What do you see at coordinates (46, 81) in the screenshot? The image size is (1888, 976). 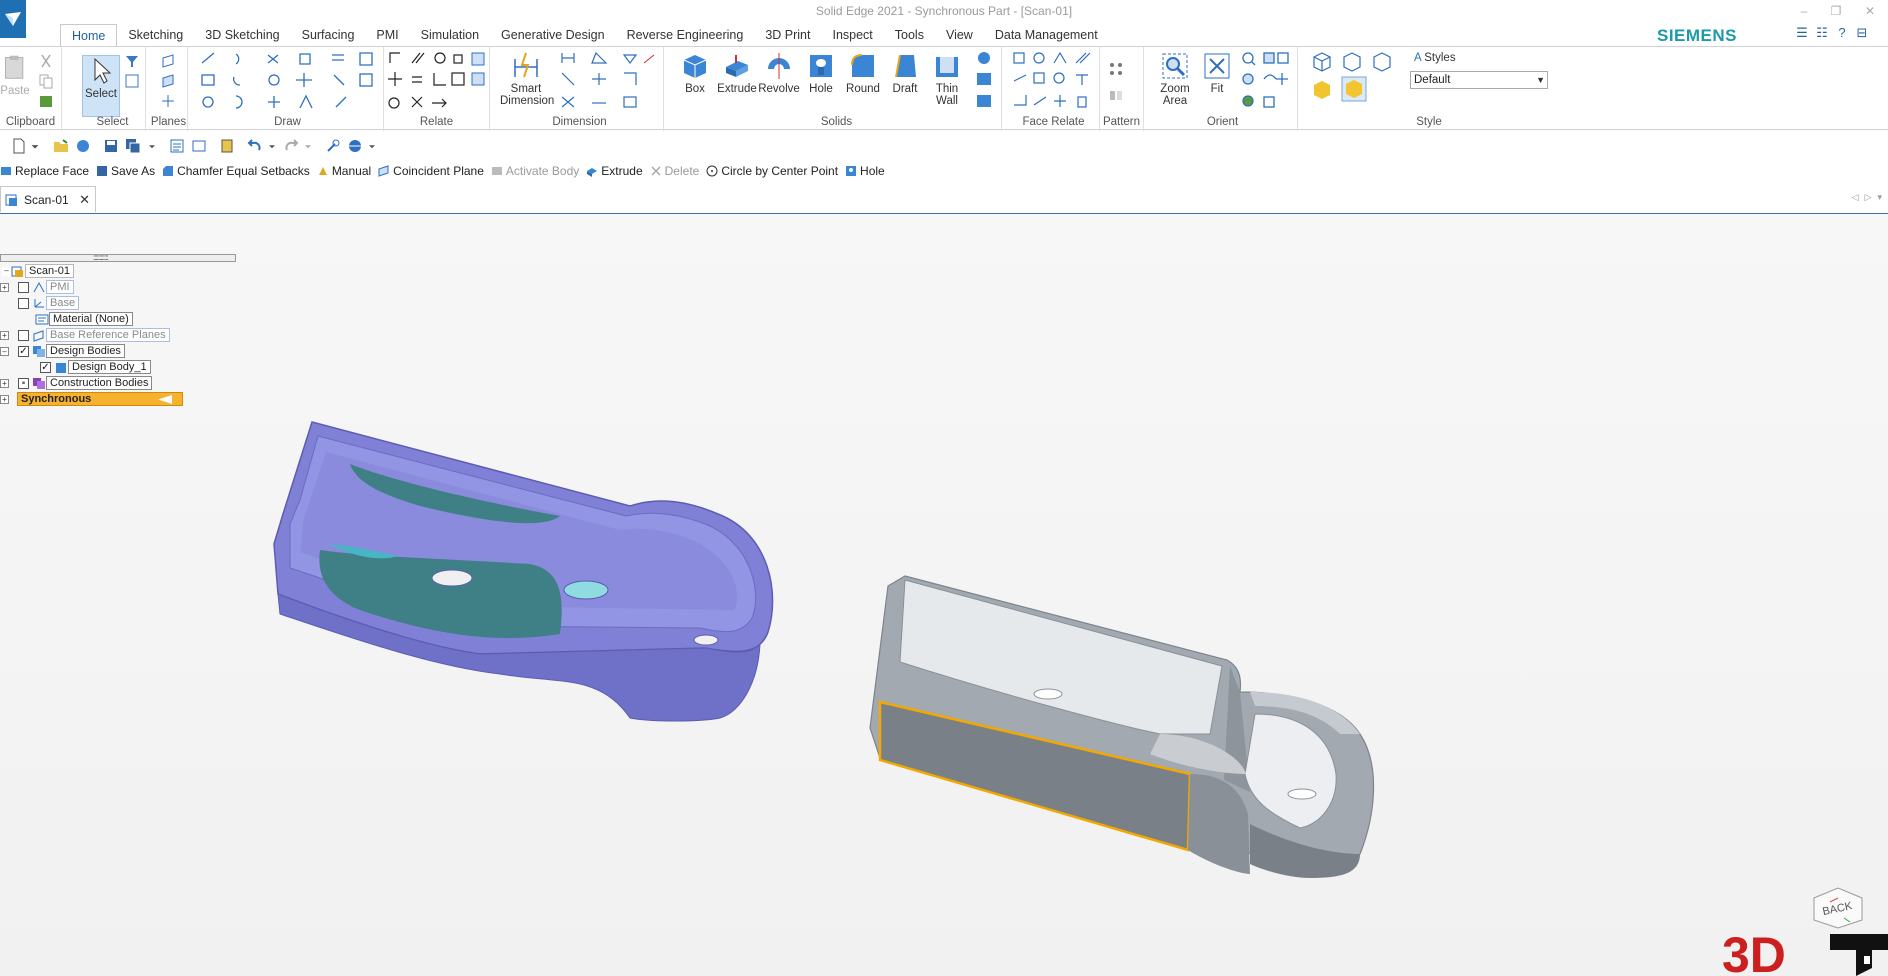 I see `copy-icon` at bounding box center [46, 81].